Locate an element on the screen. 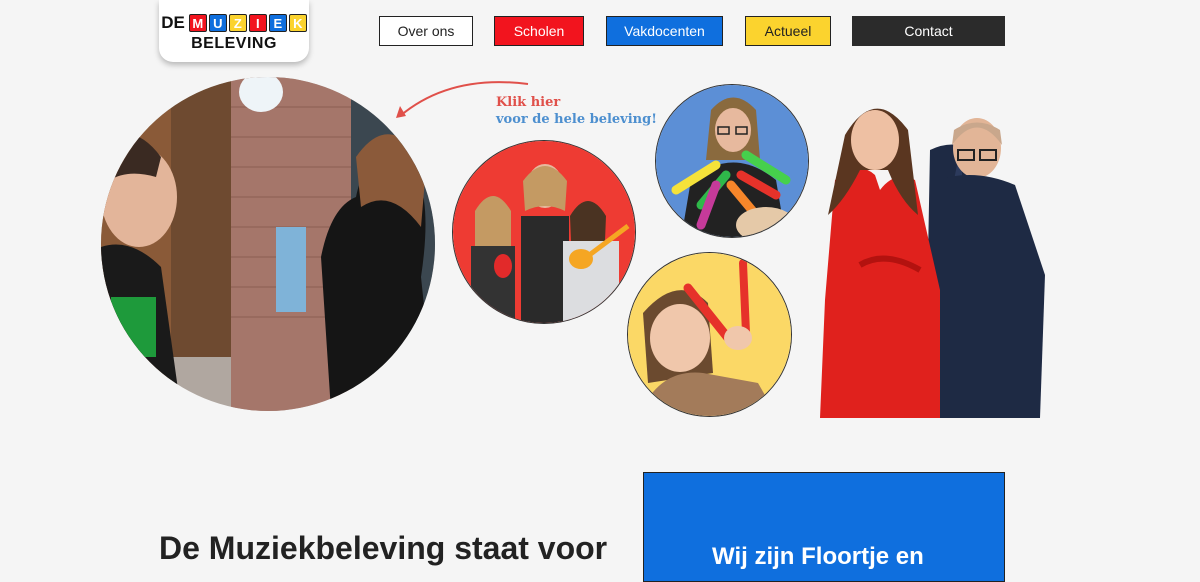 The width and height of the screenshot is (1200, 582). child-boomwhacker-photo is located at coordinates (709, 334).